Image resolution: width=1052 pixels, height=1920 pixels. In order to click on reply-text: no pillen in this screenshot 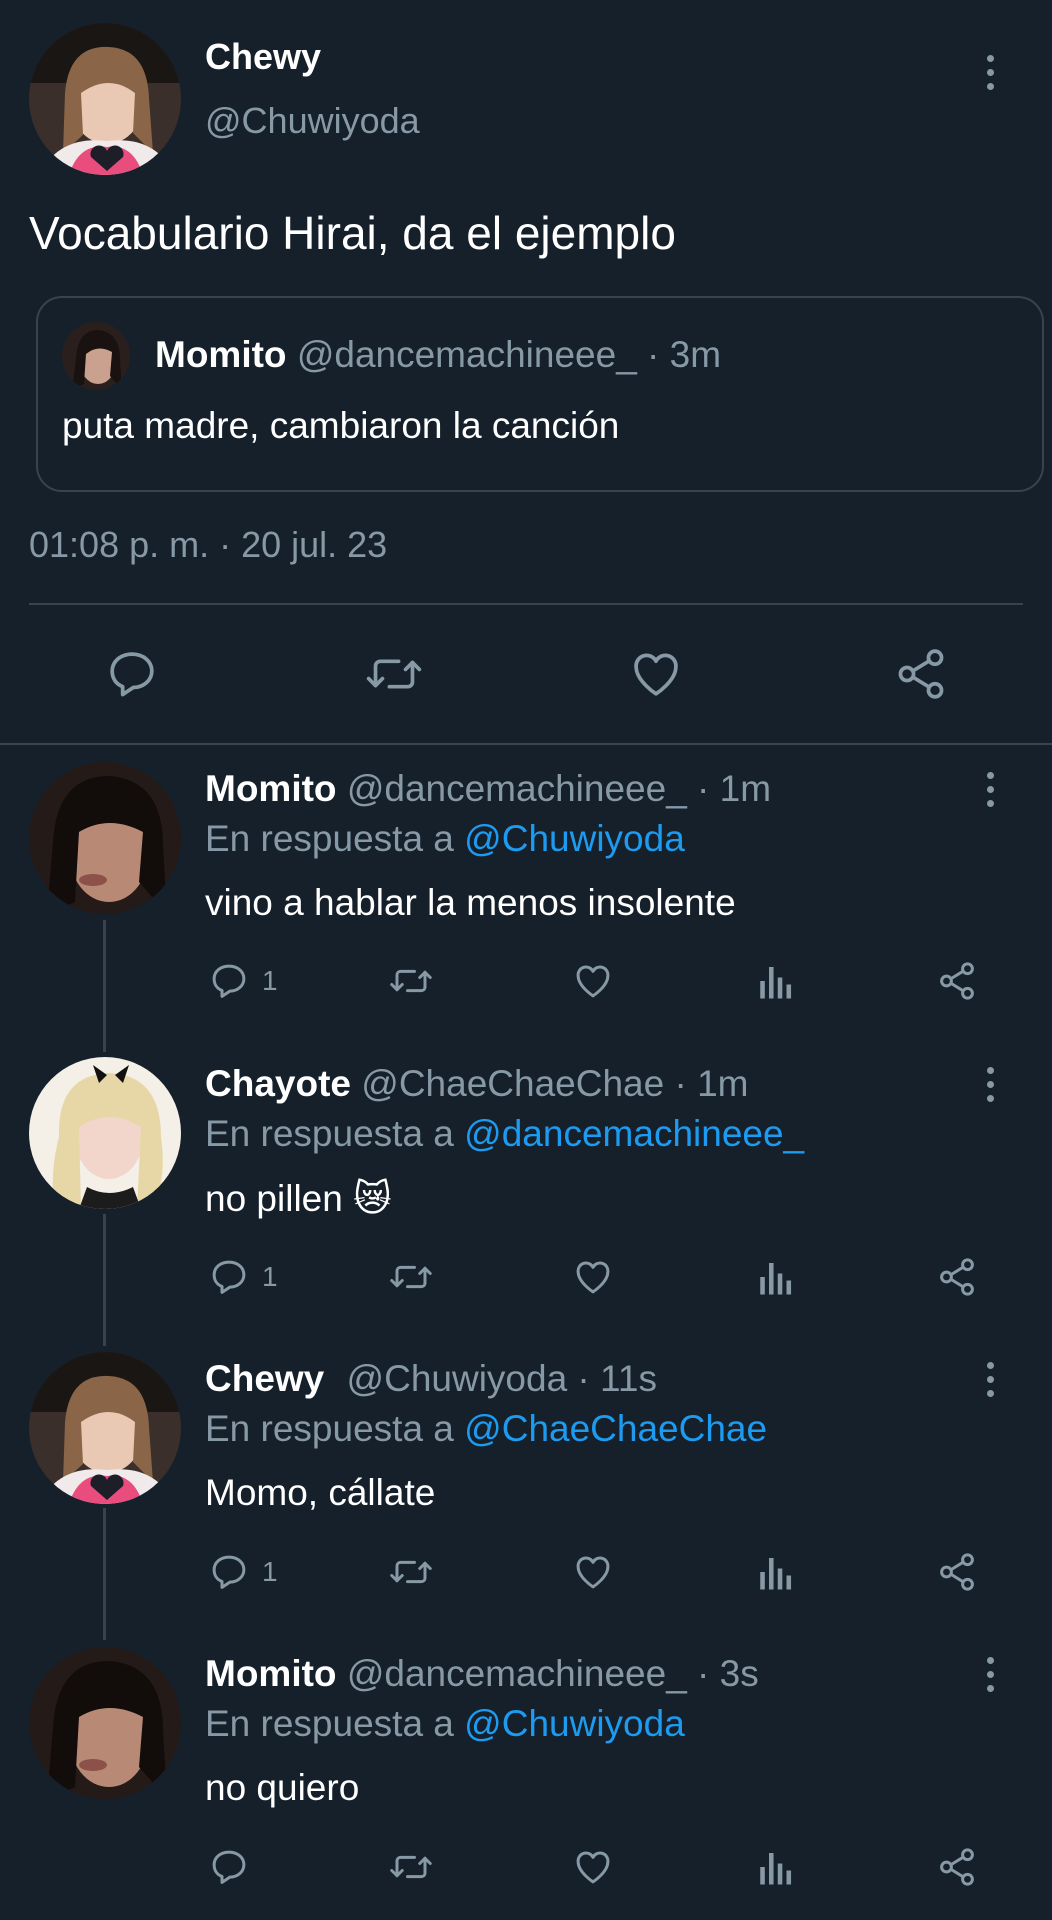, I will do `click(274, 1198)`.